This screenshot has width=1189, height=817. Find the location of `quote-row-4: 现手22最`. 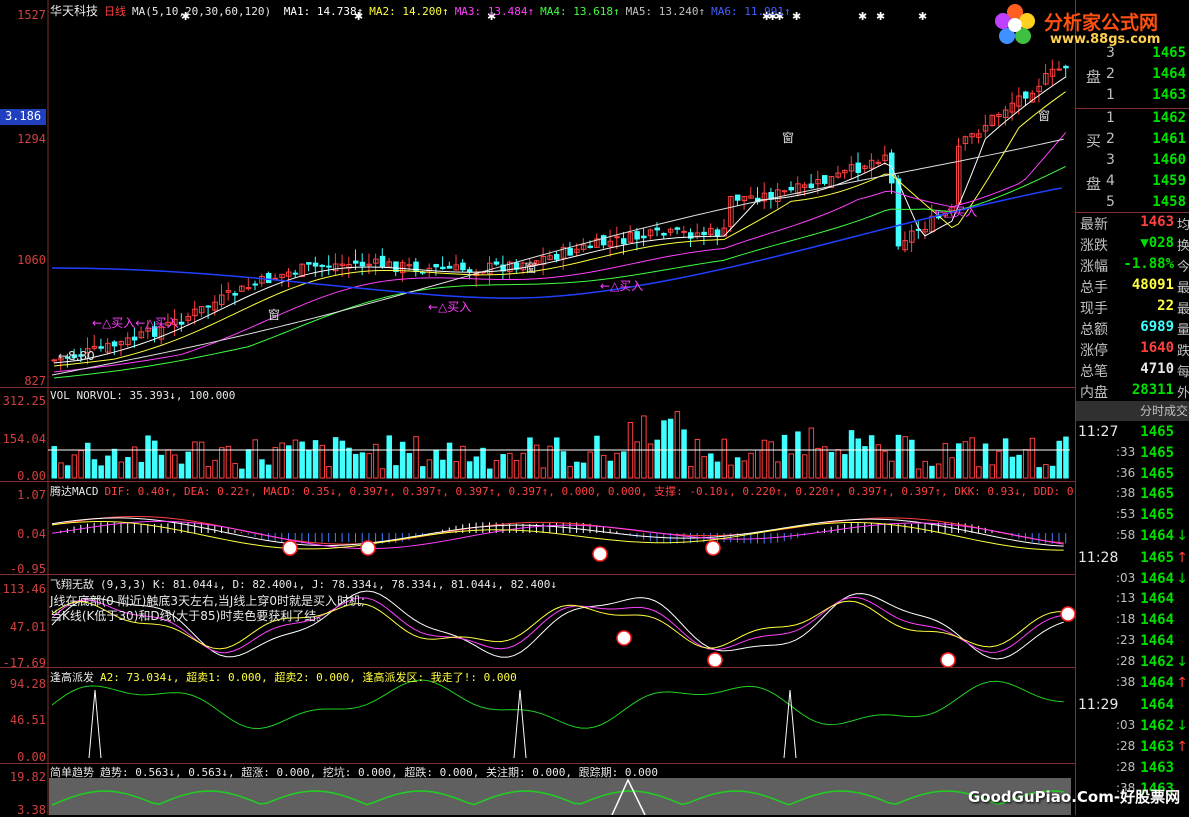

quote-row-4: 现手22最 is located at coordinates (1132, 308).